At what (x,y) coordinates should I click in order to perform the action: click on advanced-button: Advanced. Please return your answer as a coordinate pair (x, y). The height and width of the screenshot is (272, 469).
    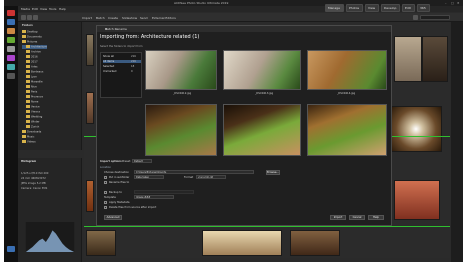
    Looking at the image, I should click on (113, 217).